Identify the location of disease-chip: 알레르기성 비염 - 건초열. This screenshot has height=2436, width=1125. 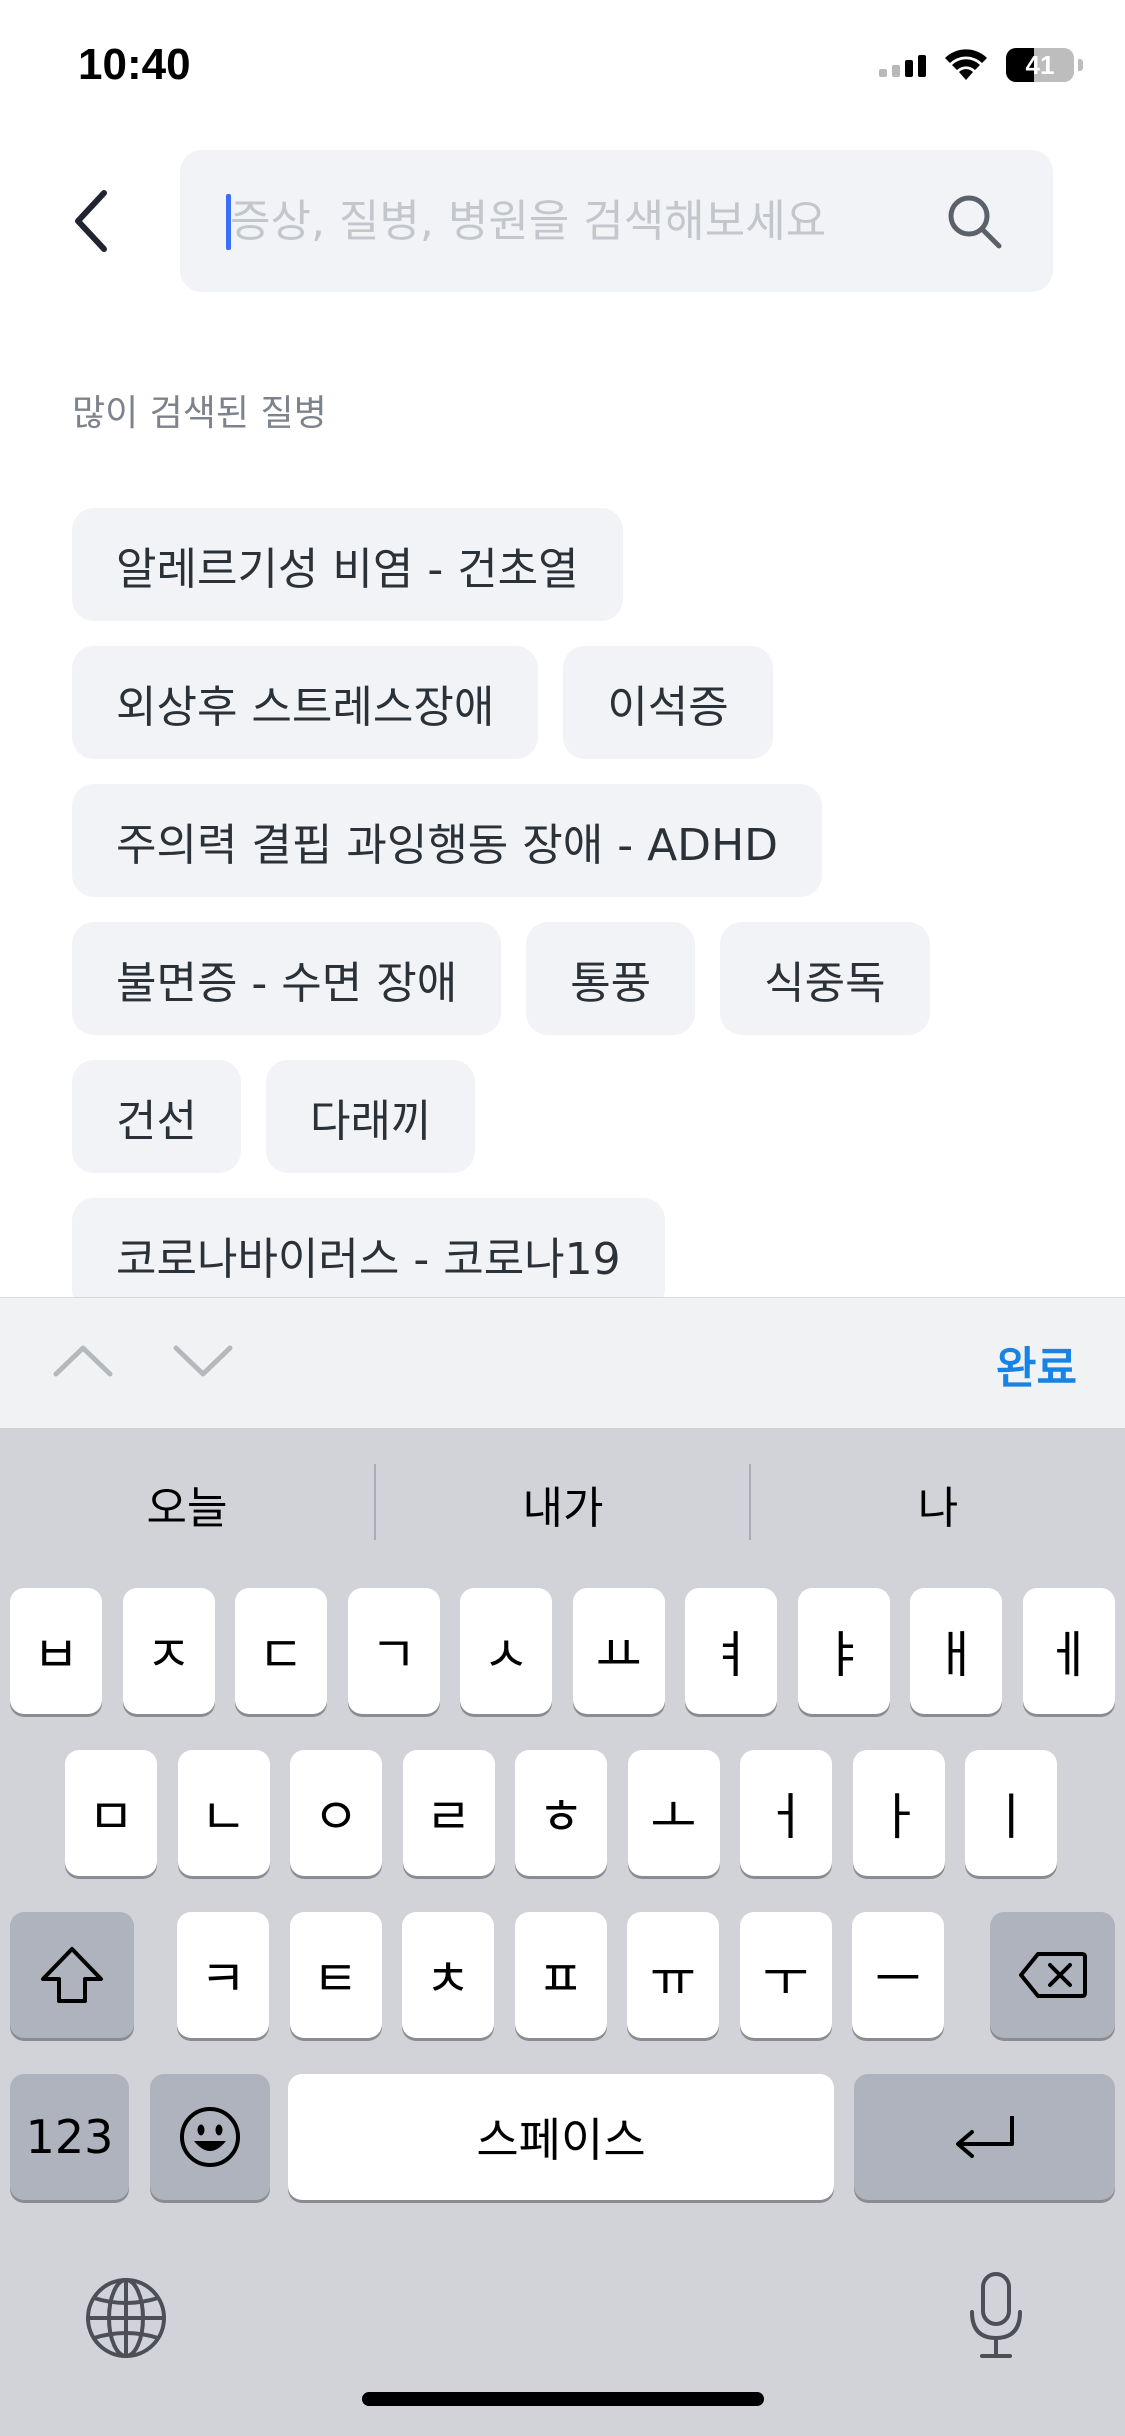
(347, 564).